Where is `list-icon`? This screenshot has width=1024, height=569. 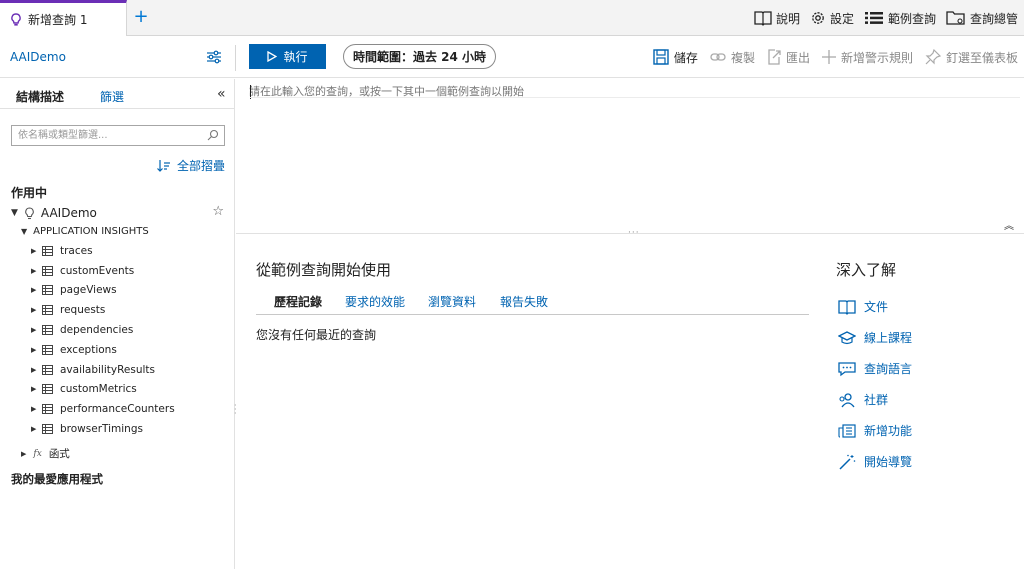 list-icon is located at coordinates (873, 18).